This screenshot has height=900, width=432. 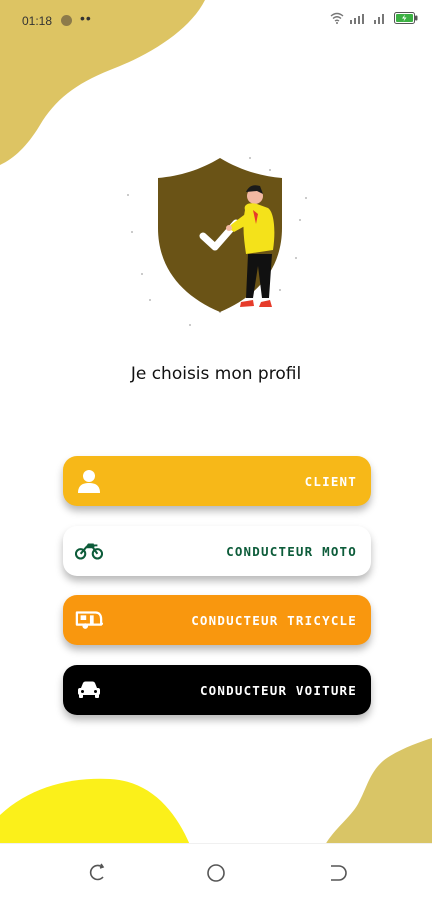 What do you see at coordinates (95, 811) in the screenshot?
I see `bottom-left-blob` at bounding box center [95, 811].